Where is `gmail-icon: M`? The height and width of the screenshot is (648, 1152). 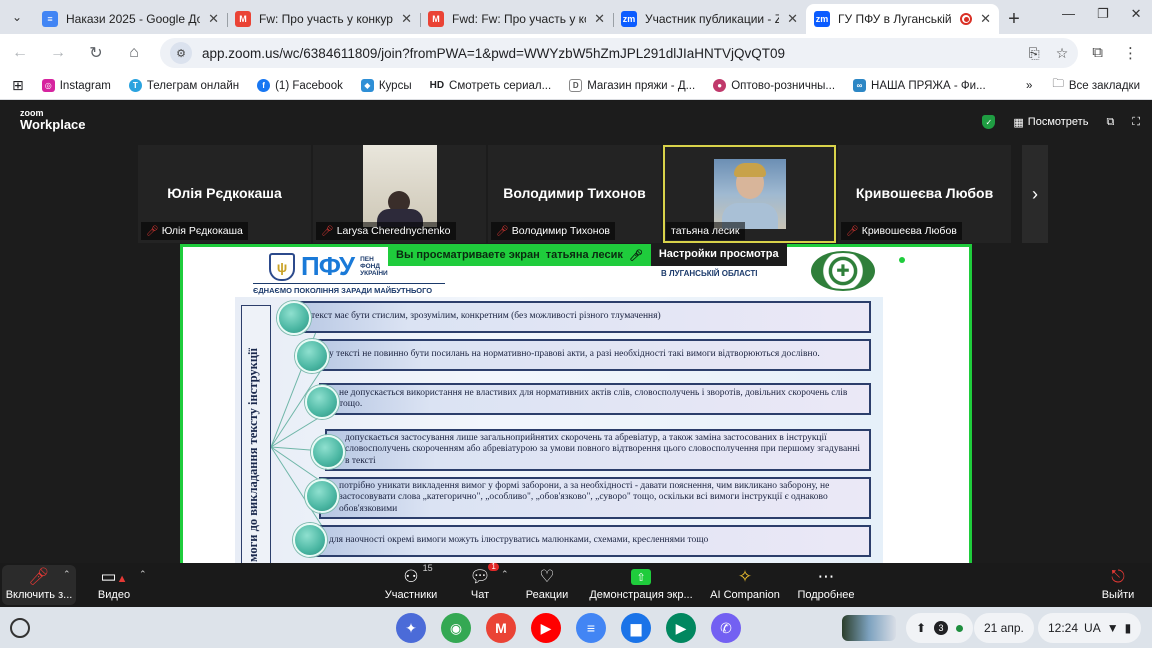 gmail-icon: M is located at coordinates (501, 628).